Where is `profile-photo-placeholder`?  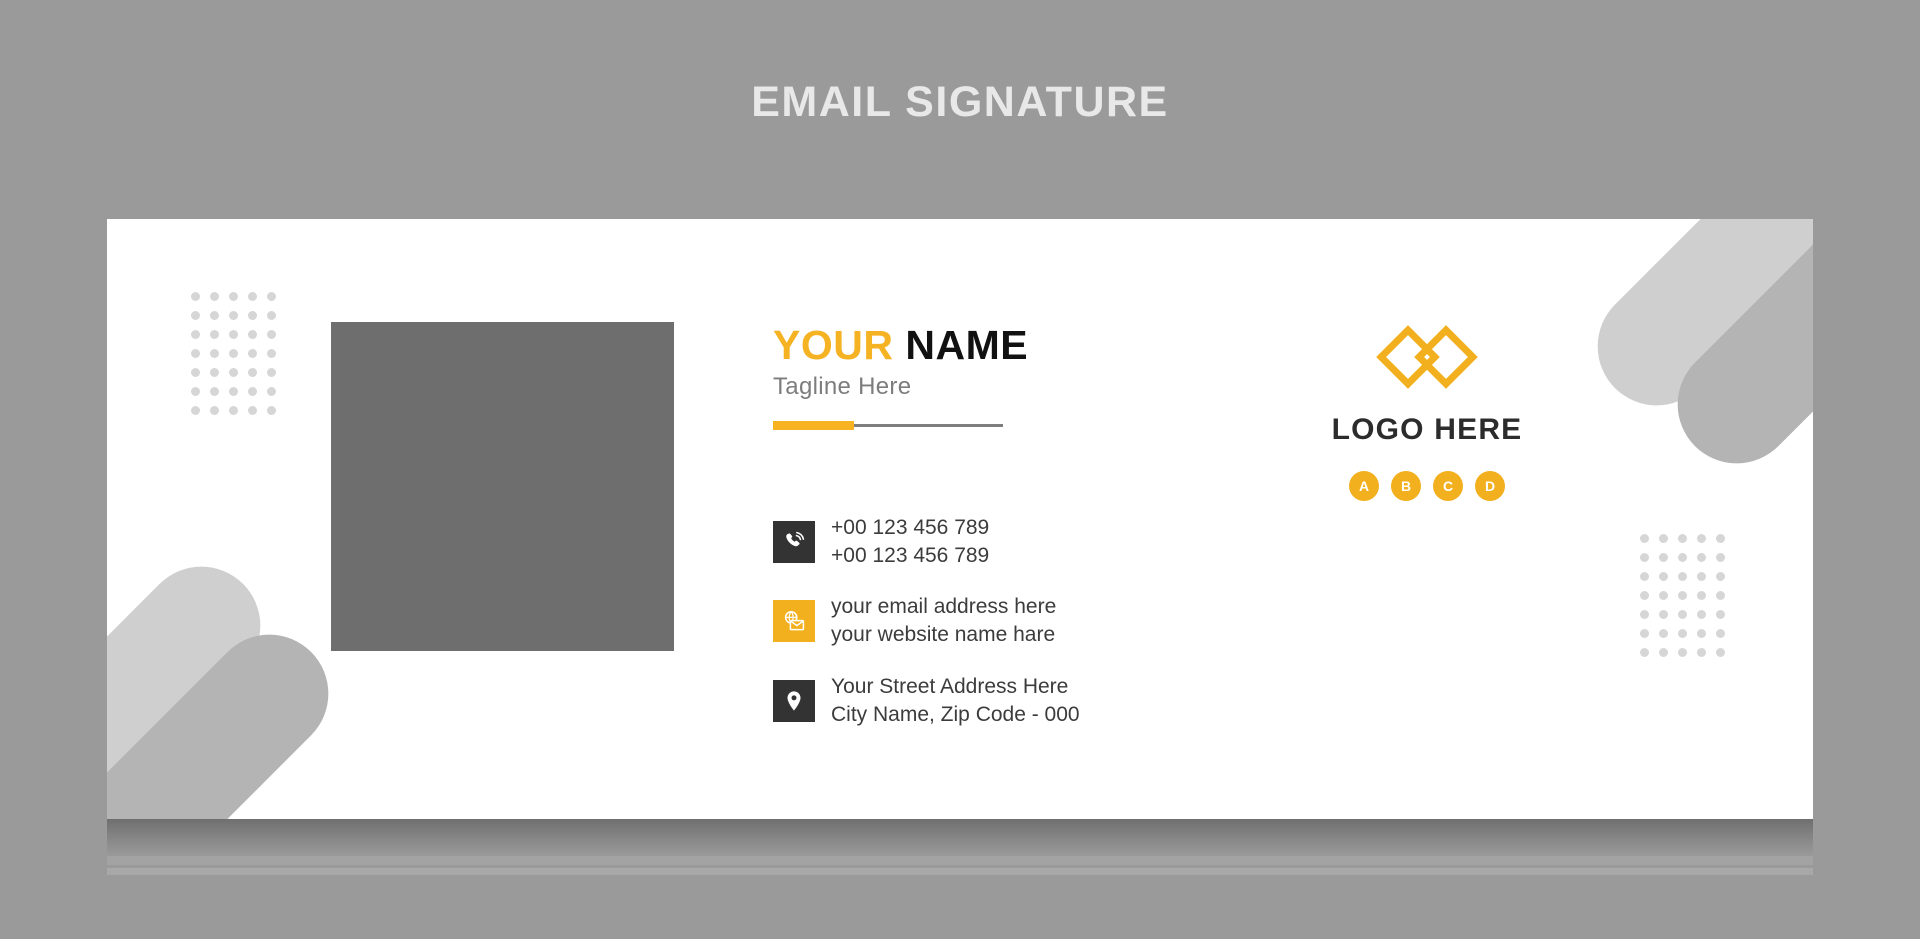
profile-photo-placeholder is located at coordinates (502, 486).